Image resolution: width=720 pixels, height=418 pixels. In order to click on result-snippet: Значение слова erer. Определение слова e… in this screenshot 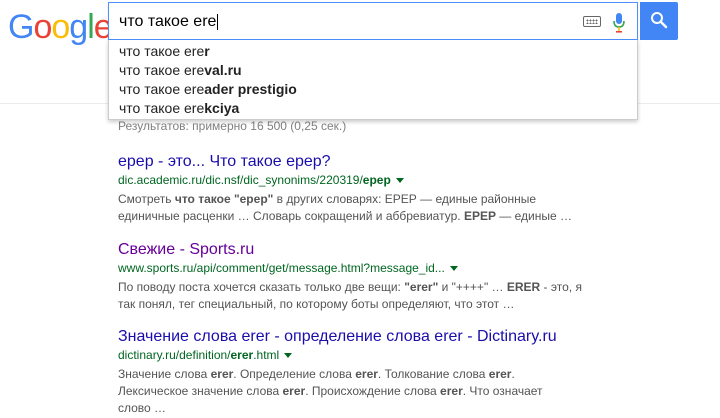, I will do `click(353, 391)`.